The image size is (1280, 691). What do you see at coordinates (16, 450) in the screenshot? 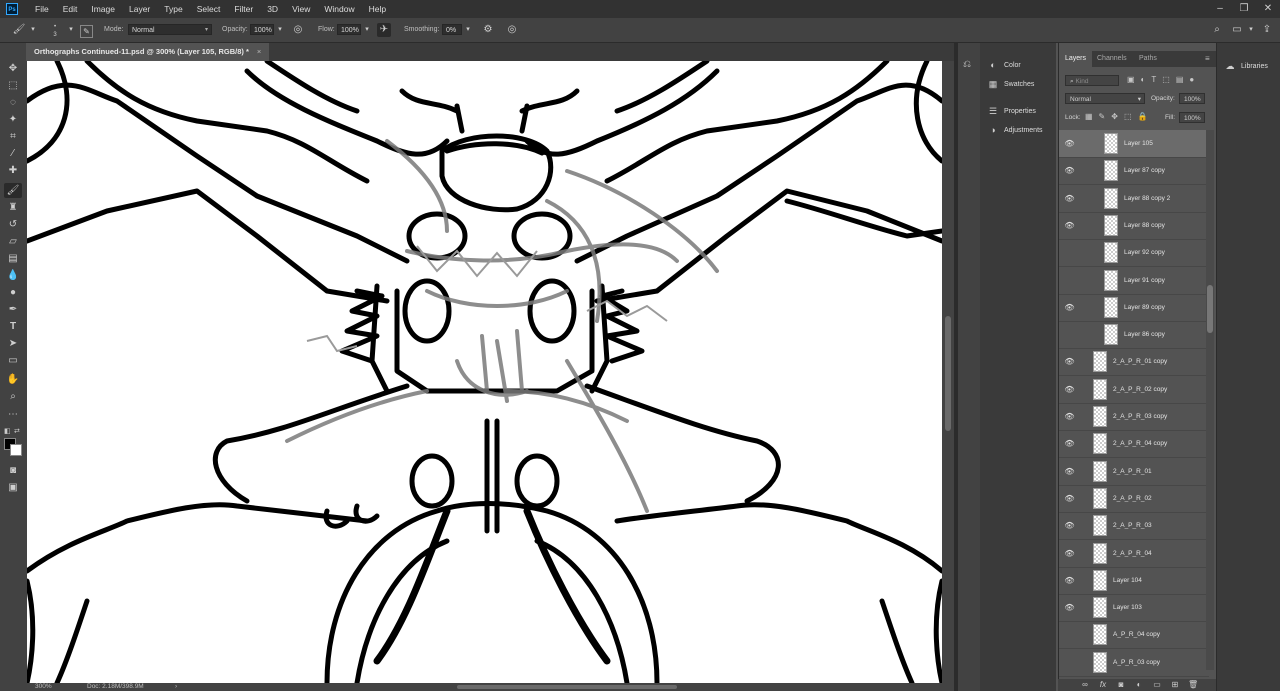
I see `background-color-swatch` at bounding box center [16, 450].